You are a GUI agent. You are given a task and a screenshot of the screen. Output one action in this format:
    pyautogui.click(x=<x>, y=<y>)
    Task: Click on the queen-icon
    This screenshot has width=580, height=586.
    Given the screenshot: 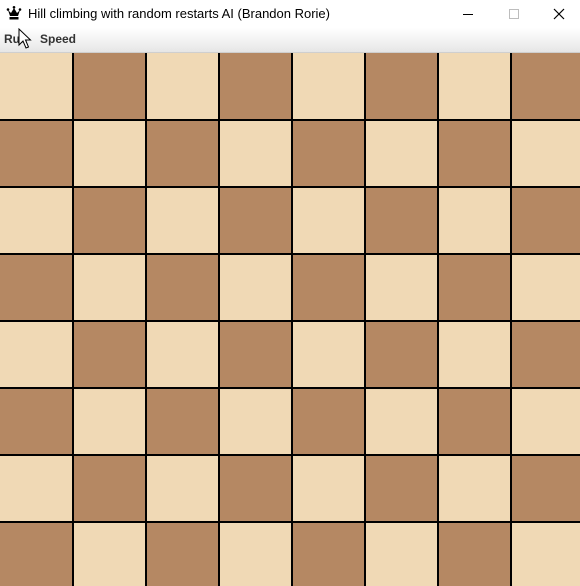 What is the action you would take?
    pyautogui.click(x=14, y=13)
    